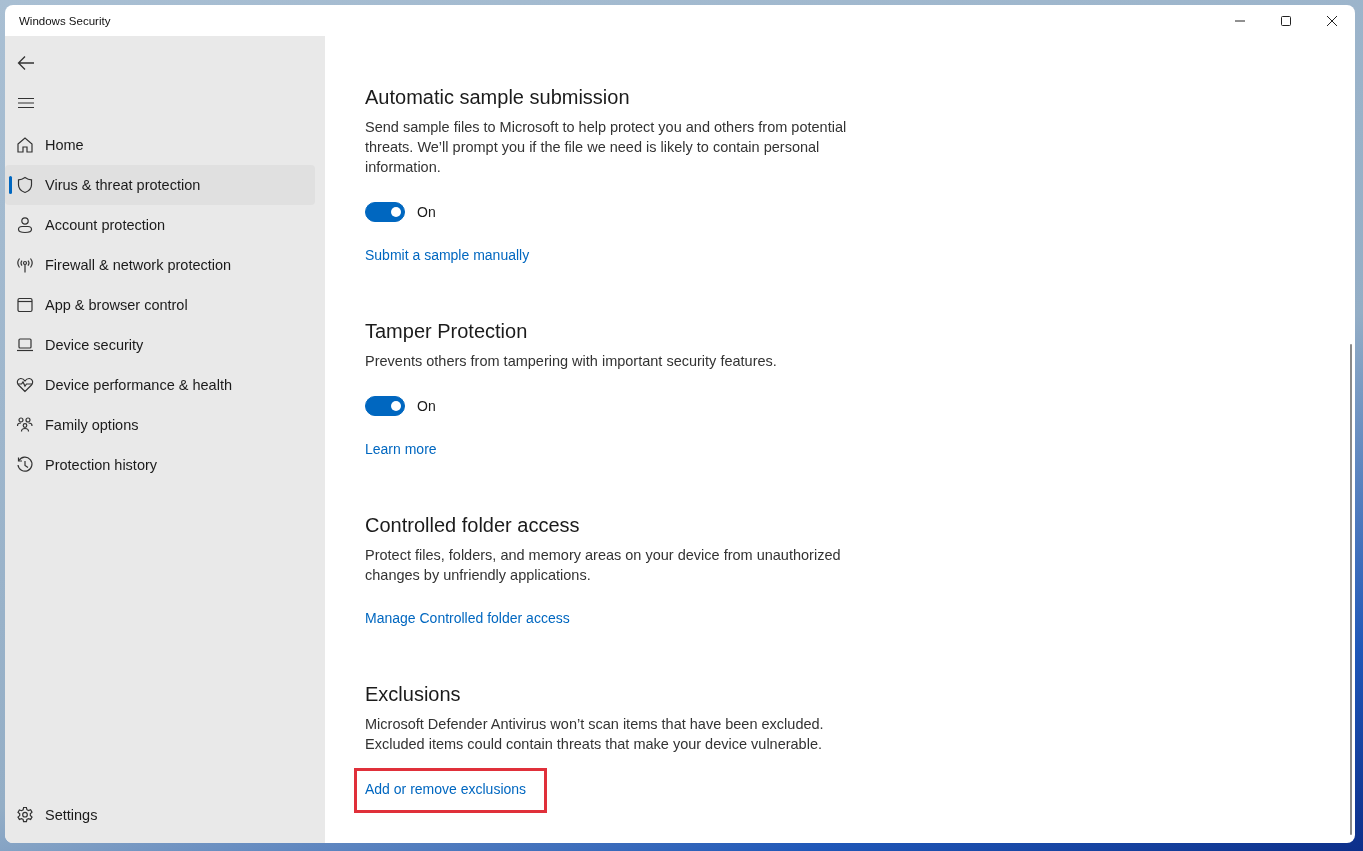 The image size is (1363, 851). I want to click on link: Manage Controlled folder access, so click(467, 618).